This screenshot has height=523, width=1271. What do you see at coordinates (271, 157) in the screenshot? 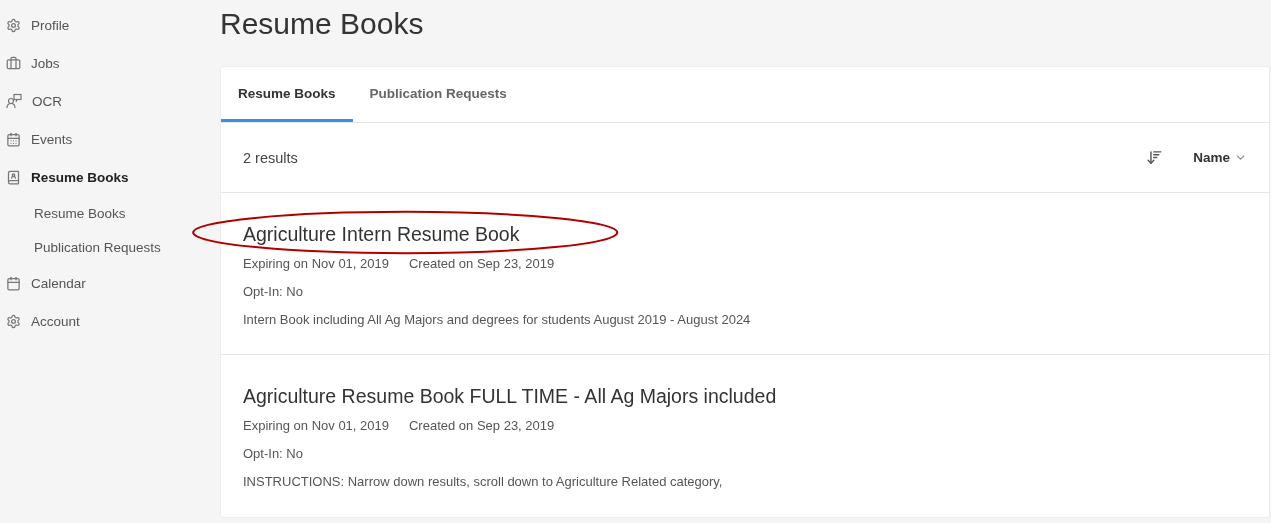
I see `results-count: 2 results` at bounding box center [271, 157].